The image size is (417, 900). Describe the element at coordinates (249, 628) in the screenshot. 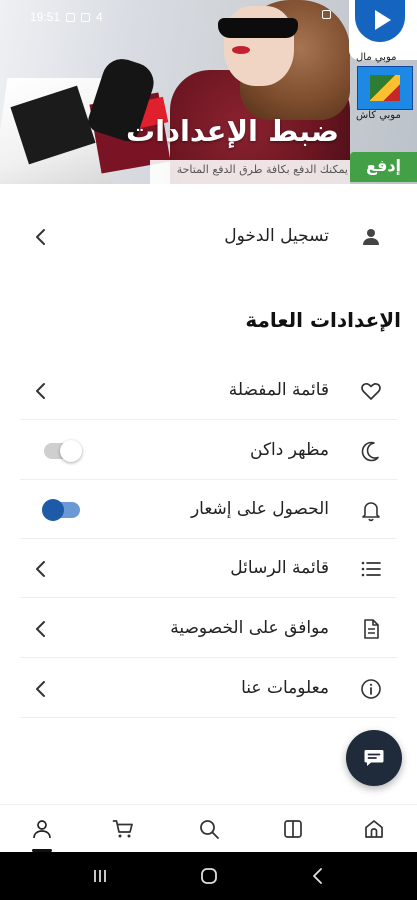

I see `privacy-label: موافق على الخصوصية` at that location.